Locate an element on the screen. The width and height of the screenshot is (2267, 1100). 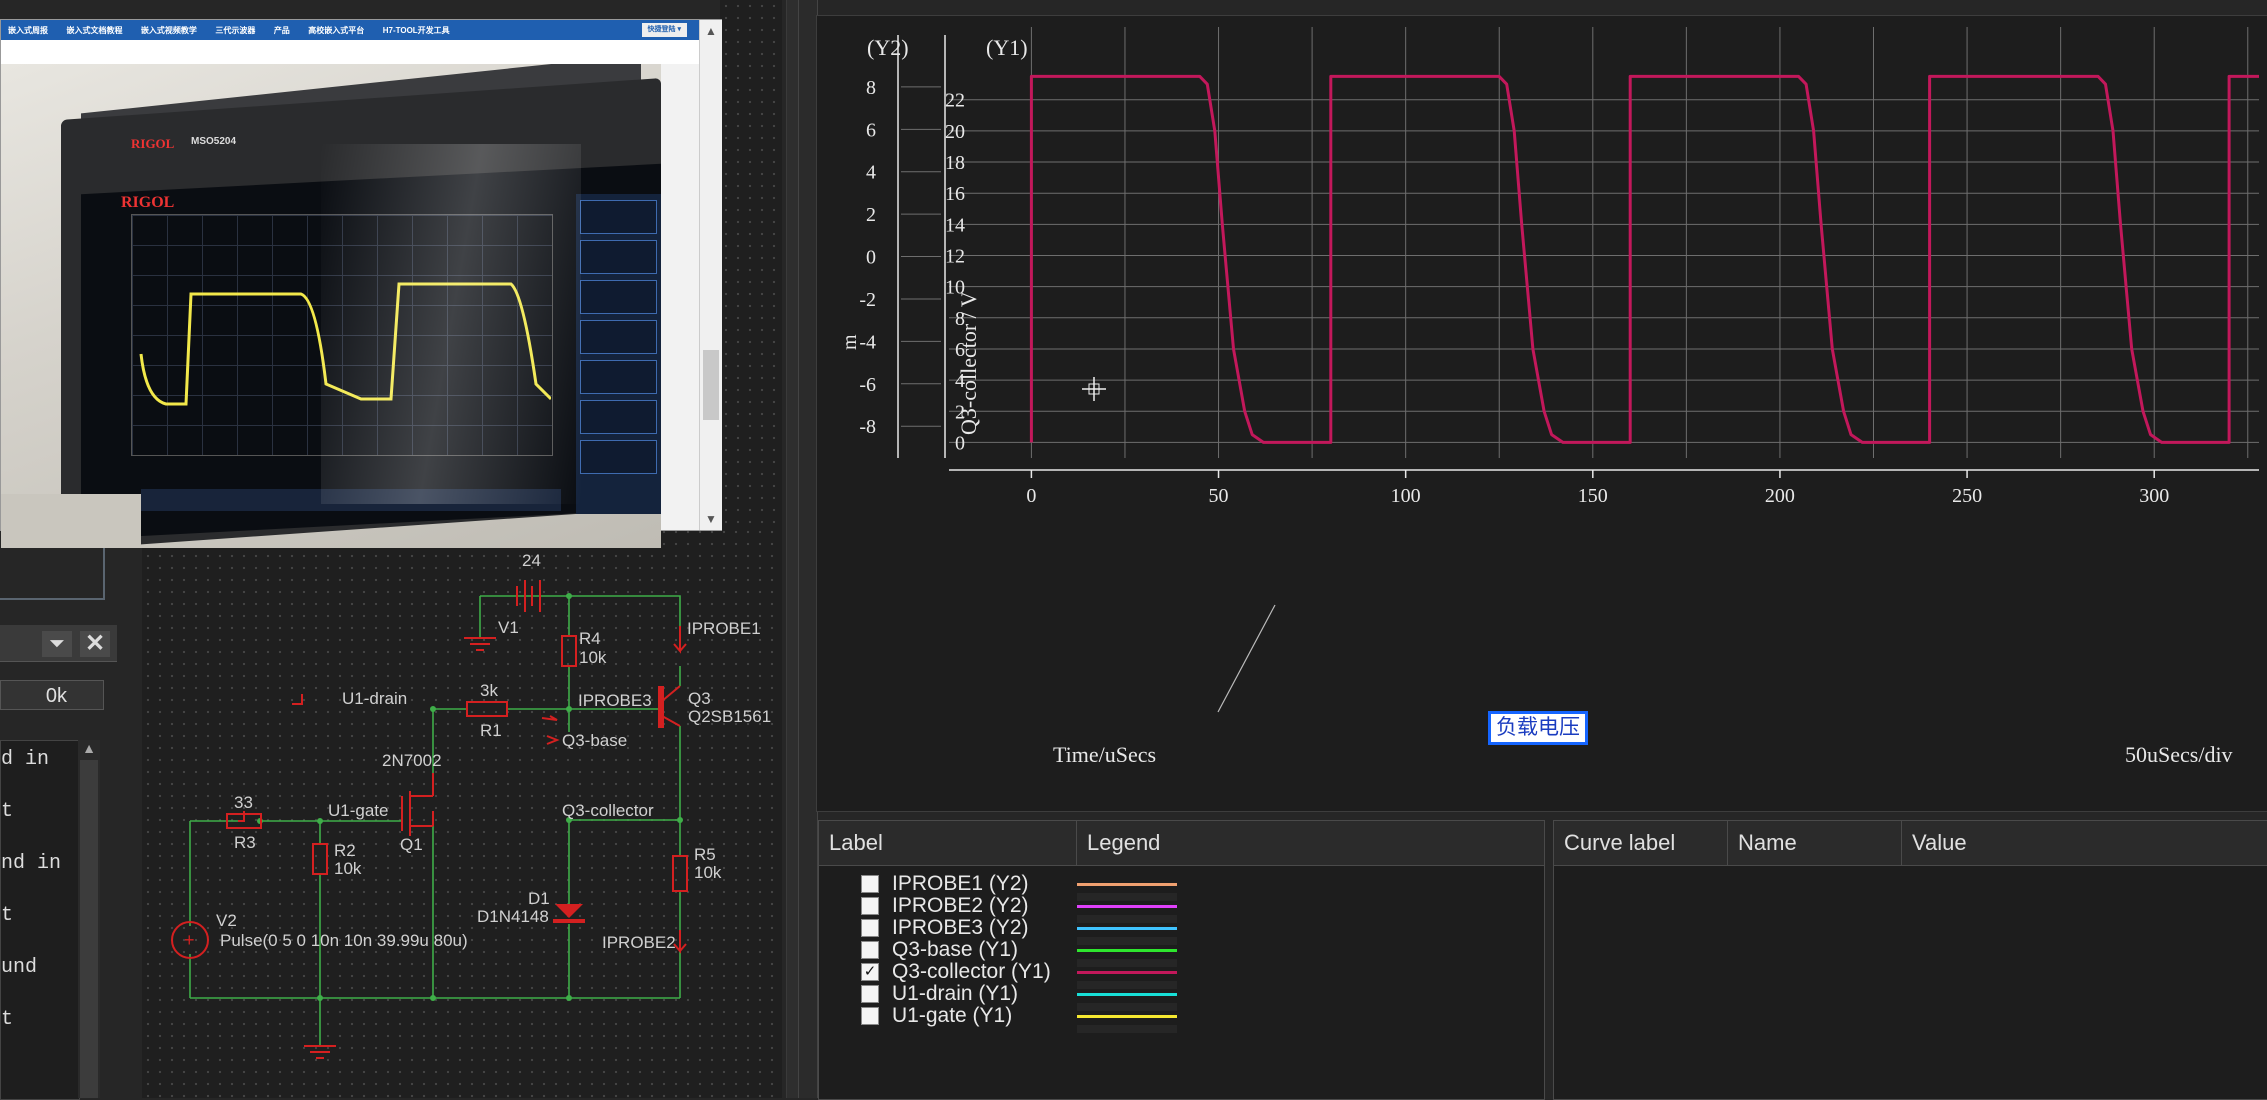
side-value-field: 0k is located at coordinates (52, 695).